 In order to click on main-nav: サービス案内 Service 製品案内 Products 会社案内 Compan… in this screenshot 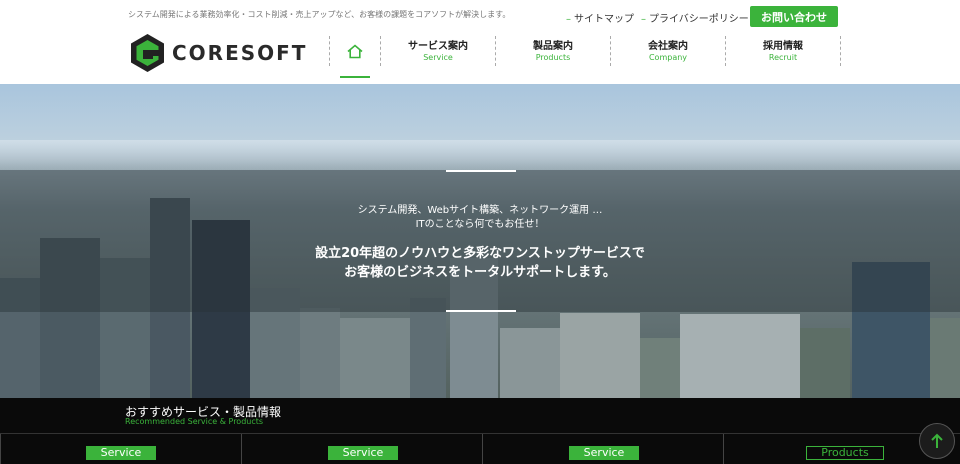, I will do `click(585, 57)`.